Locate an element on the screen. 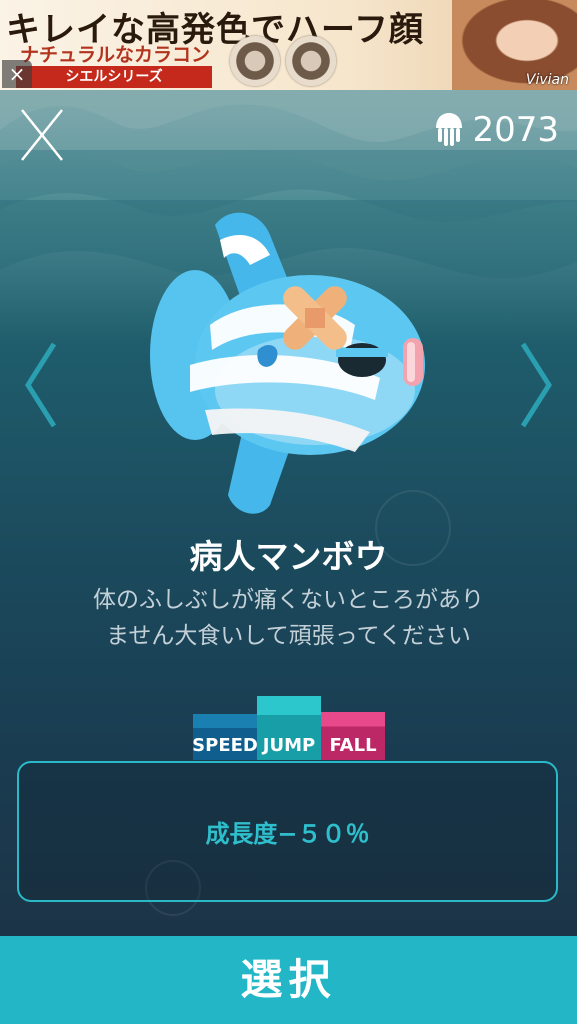 This screenshot has width=577, height=1024. stat-fall: FALL is located at coordinates (353, 736).